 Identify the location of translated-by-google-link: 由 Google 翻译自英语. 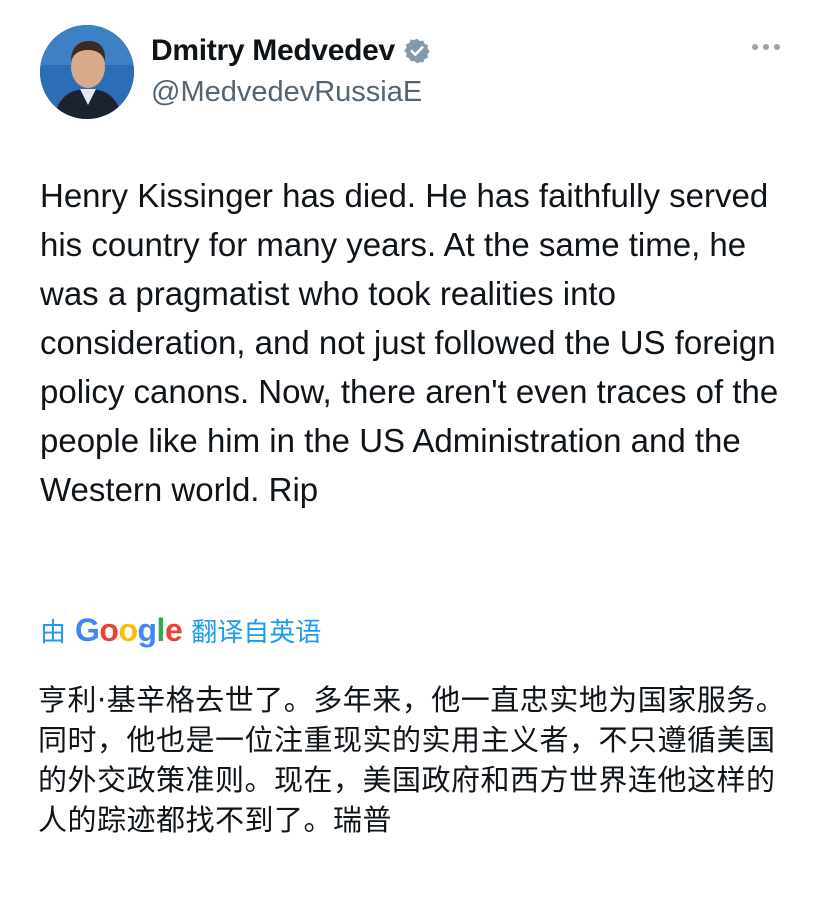
(180, 630).